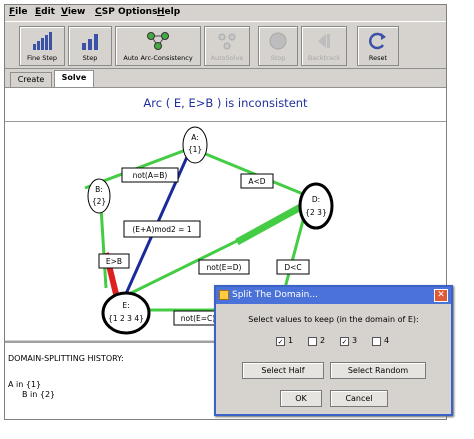 Image resolution: width=474 pixels, height=439 pixels. Describe the element at coordinates (90, 42) in the screenshot. I see `step-icon` at that location.